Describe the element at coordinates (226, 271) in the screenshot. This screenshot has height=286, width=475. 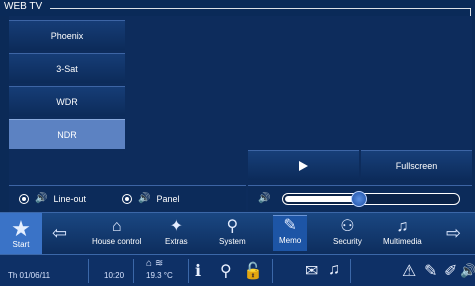
I see `pin-icon: ⚲` at that location.